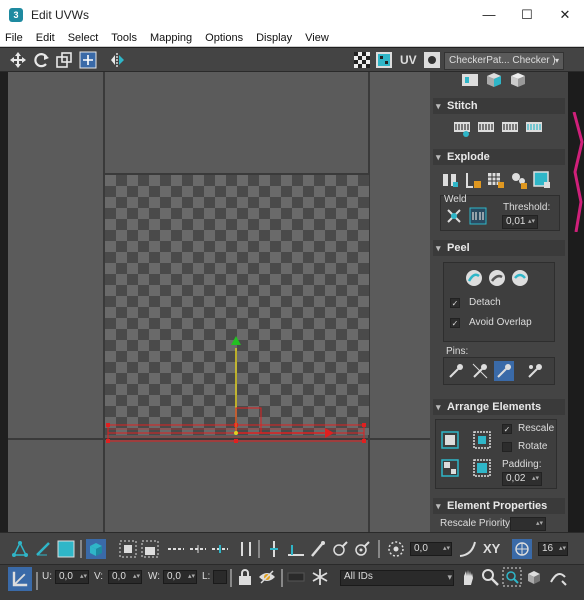 The width and height of the screenshot is (584, 600). Describe the element at coordinates (396, 549) in the screenshot. I see `soft-select-icon` at that location.